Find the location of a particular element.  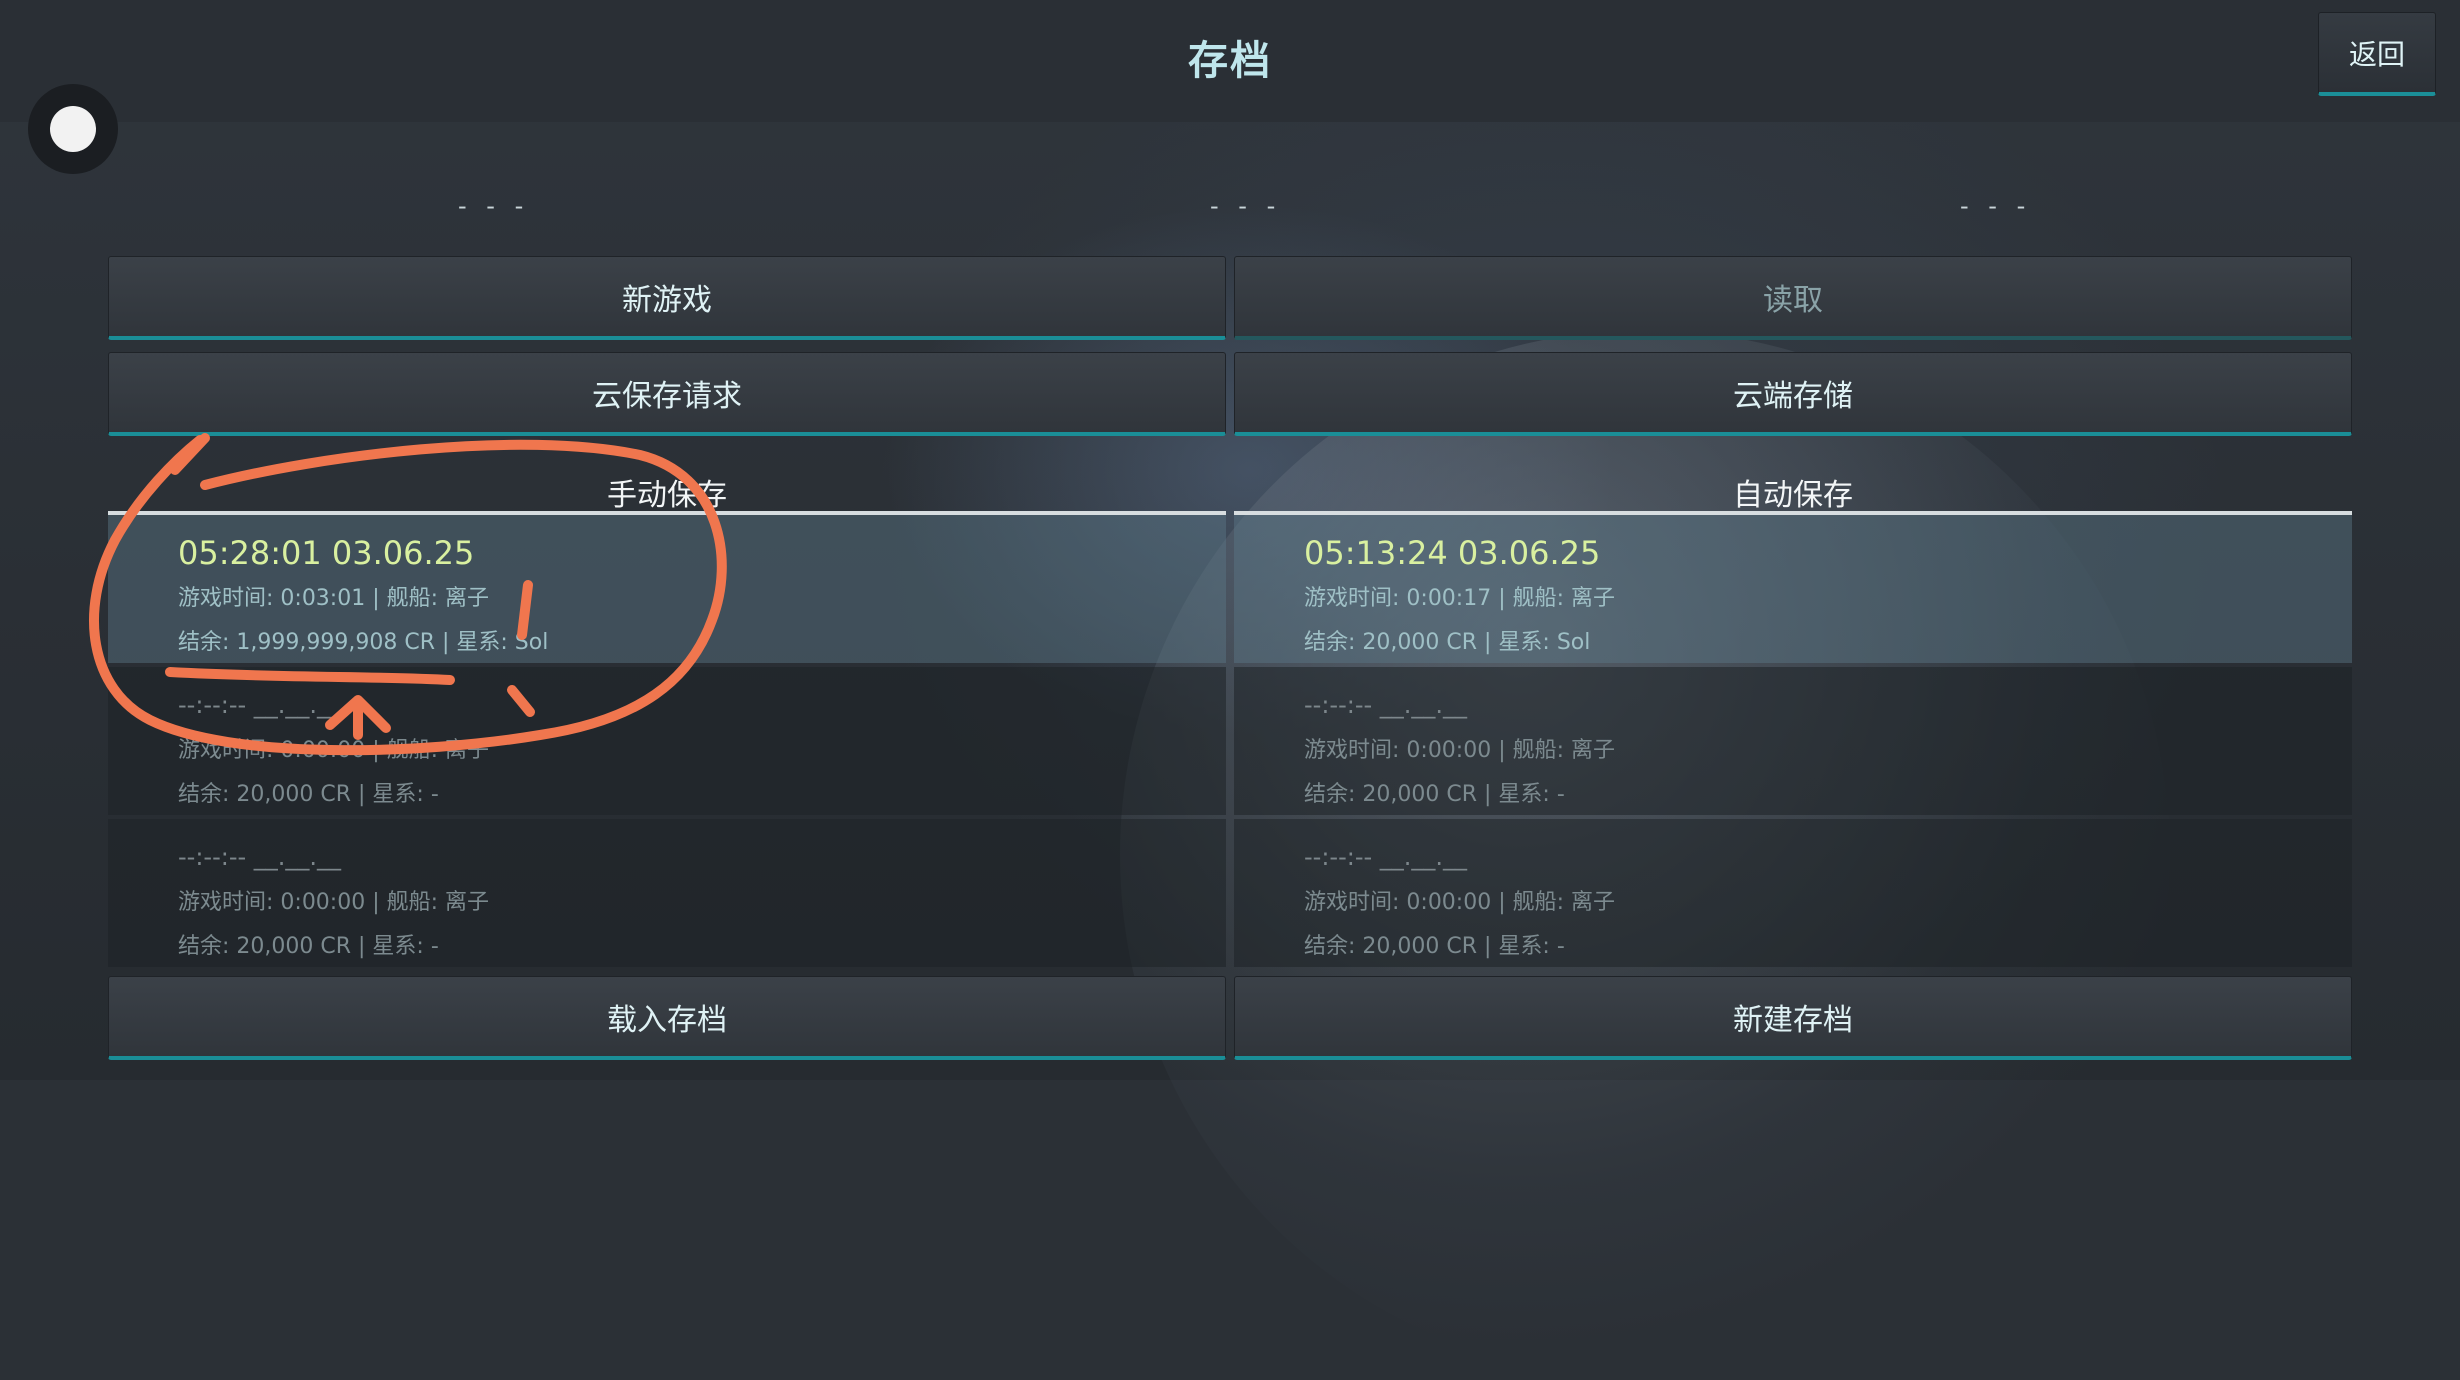

cloud-storage-button: 云端存储 is located at coordinates (1793, 394).